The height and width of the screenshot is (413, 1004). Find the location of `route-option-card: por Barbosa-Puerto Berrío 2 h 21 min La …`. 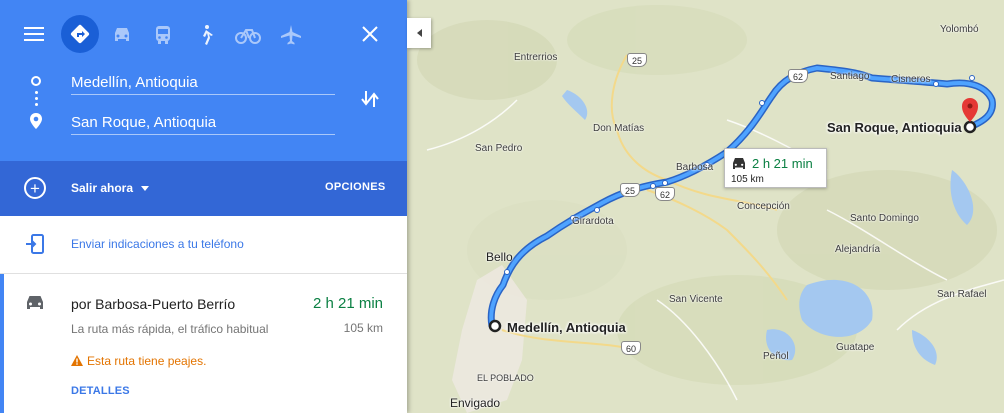

route-option-card: por Barbosa-Puerto Berrío 2 h 21 min La … is located at coordinates (203, 343).